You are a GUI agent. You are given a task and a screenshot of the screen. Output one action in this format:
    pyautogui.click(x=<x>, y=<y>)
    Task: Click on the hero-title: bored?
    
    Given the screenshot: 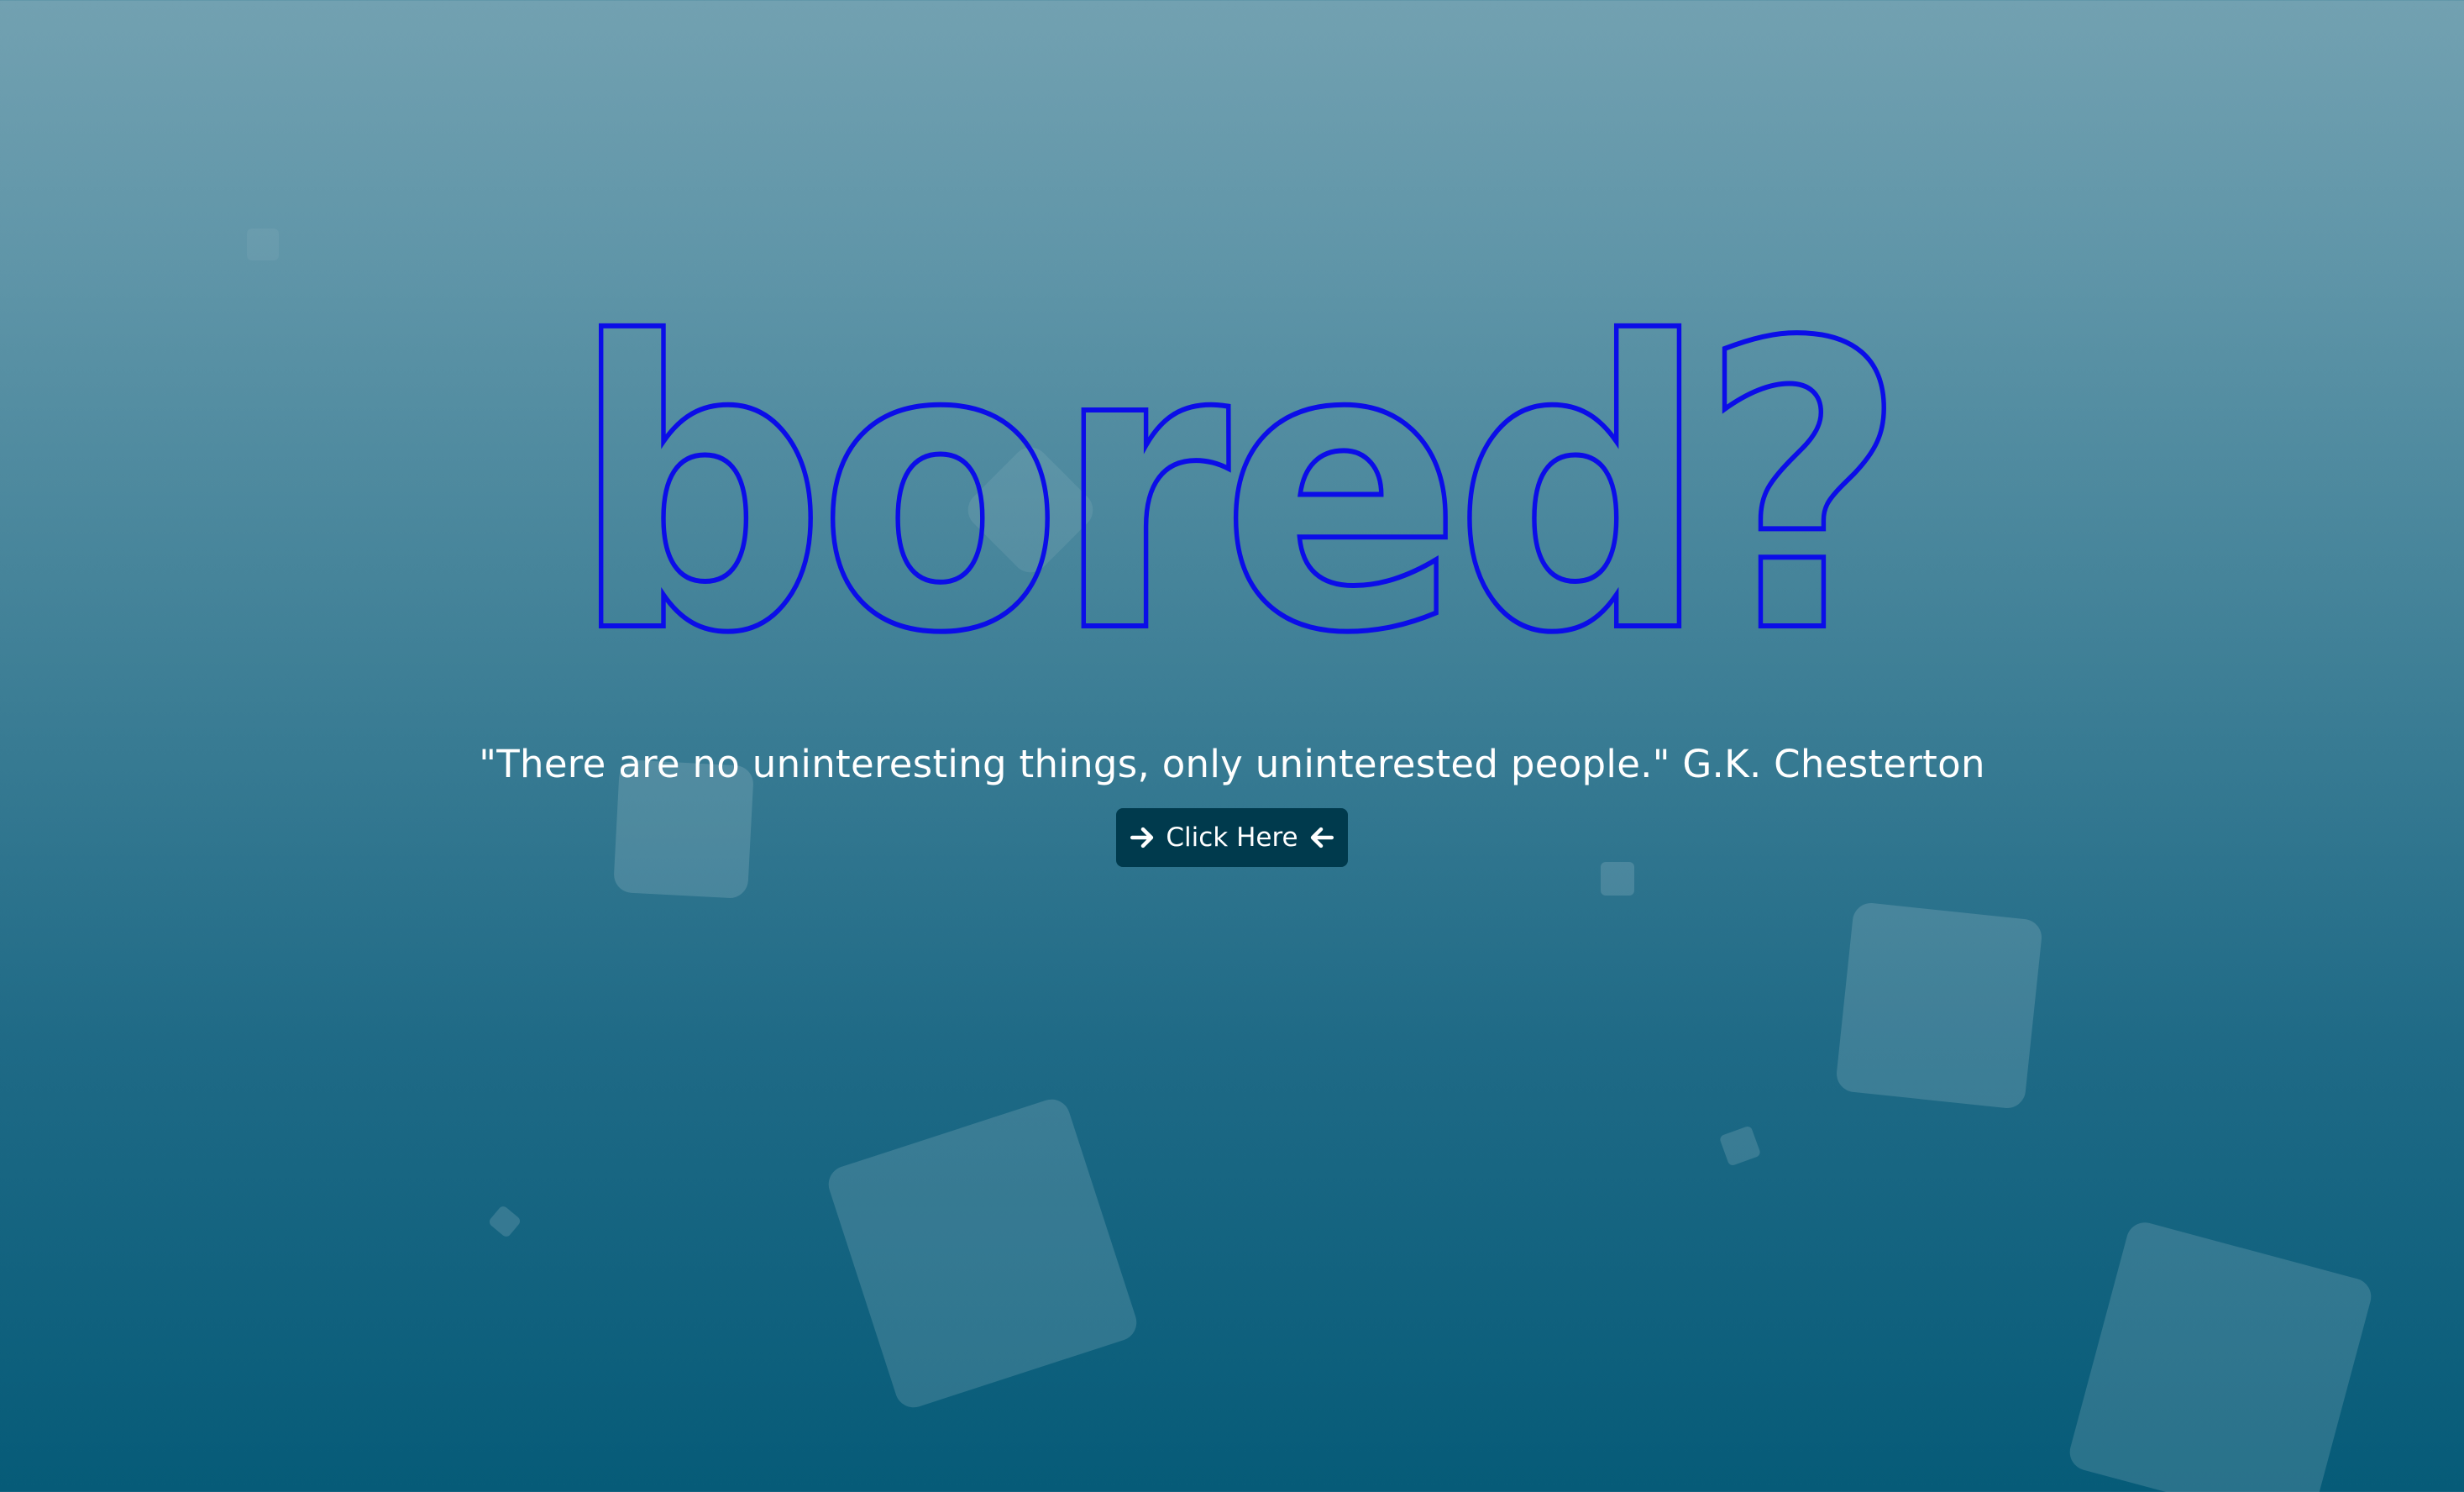 What is the action you would take?
    pyautogui.click(x=1240, y=478)
    